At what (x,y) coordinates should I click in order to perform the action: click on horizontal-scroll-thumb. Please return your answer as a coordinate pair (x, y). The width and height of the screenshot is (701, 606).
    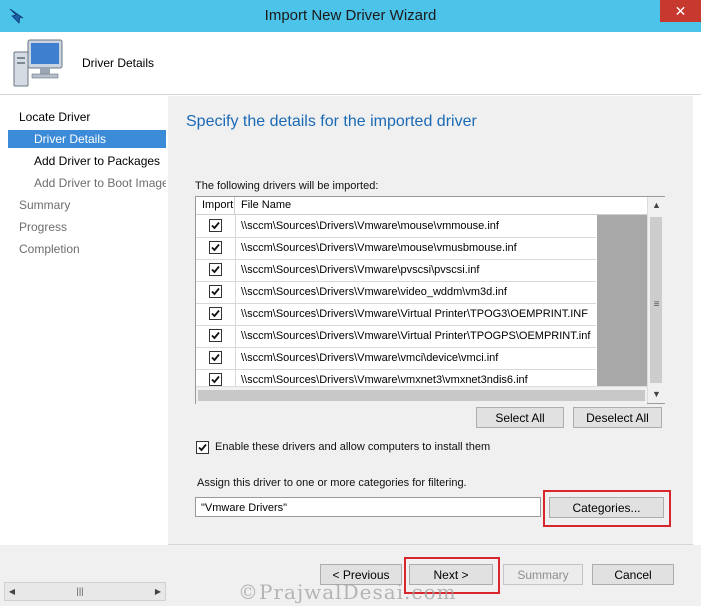
    Looking at the image, I should click on (421, 395).